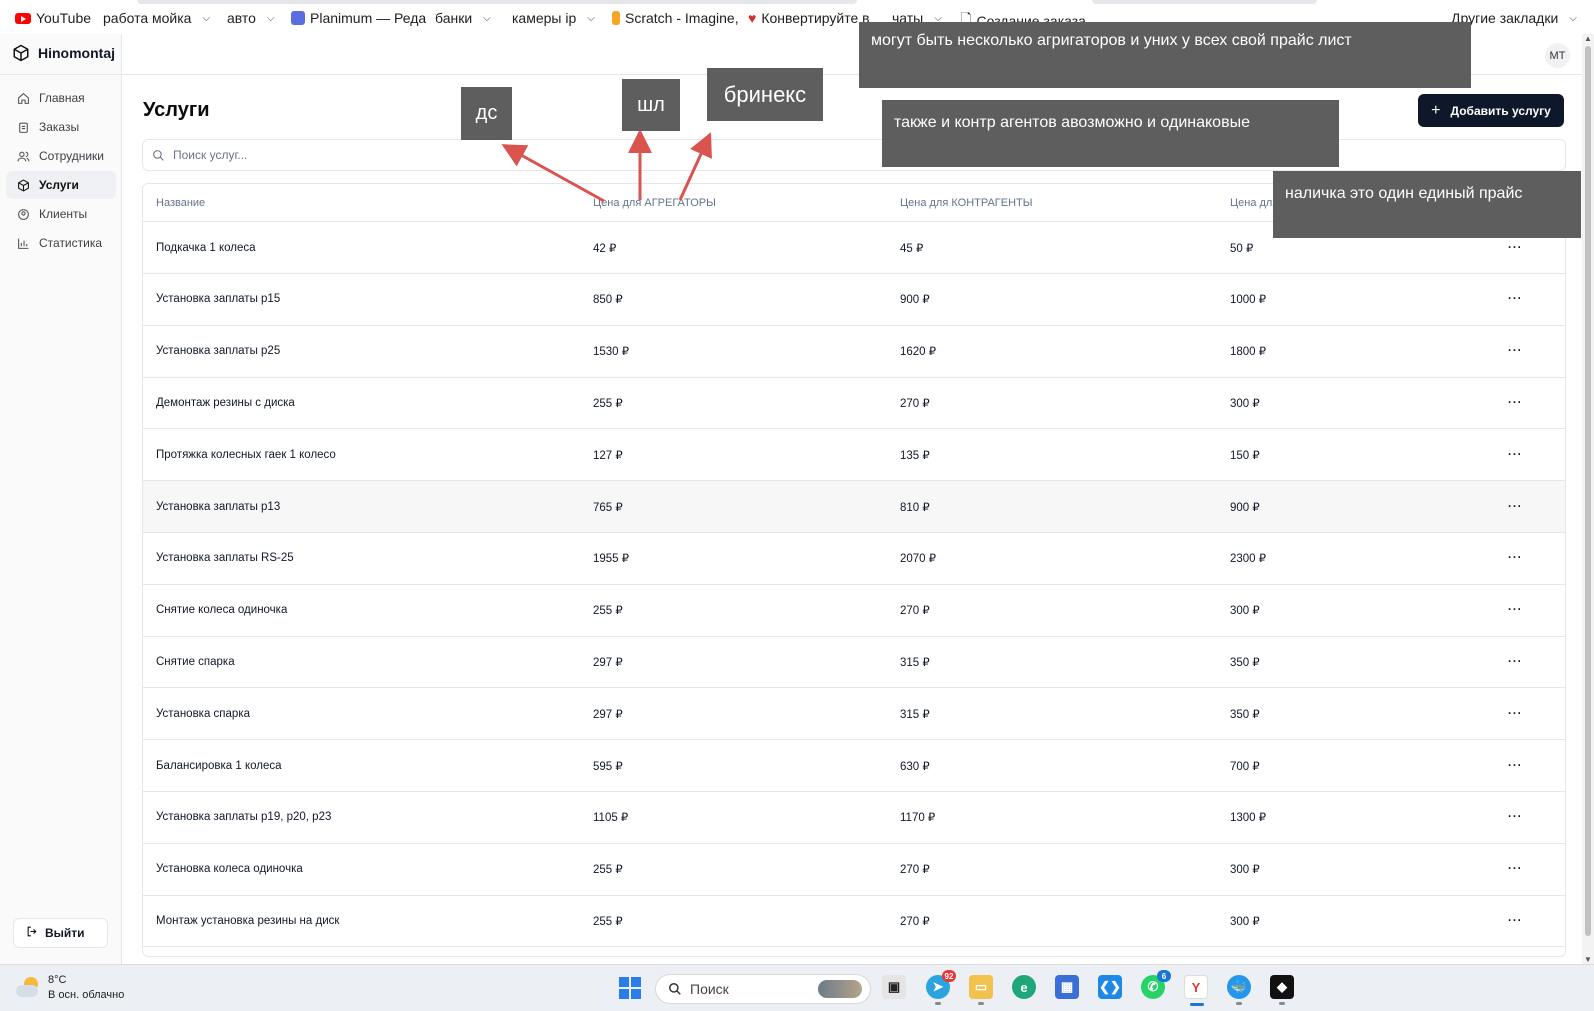  Describe the element at coordinates (61, 243) in the screenshot. I see `sidebar-item-statistics: Статистика` at that location.